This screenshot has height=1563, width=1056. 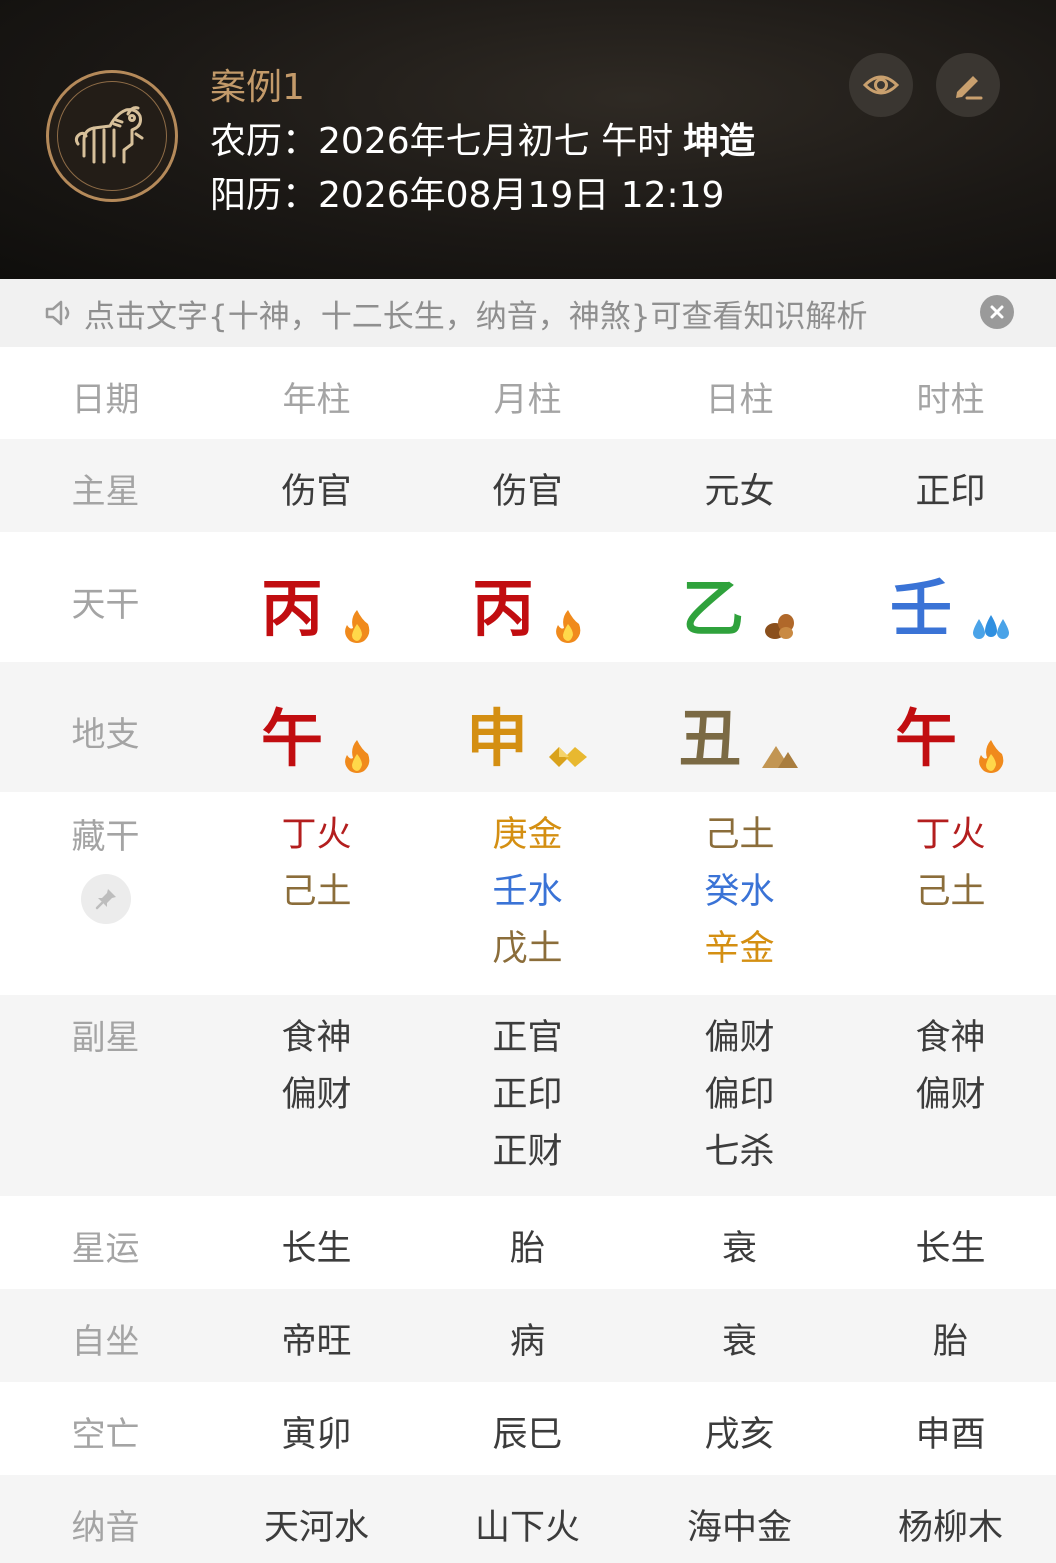 I want to click on hidden-stem: 癸水, so click(x=739, y=892).